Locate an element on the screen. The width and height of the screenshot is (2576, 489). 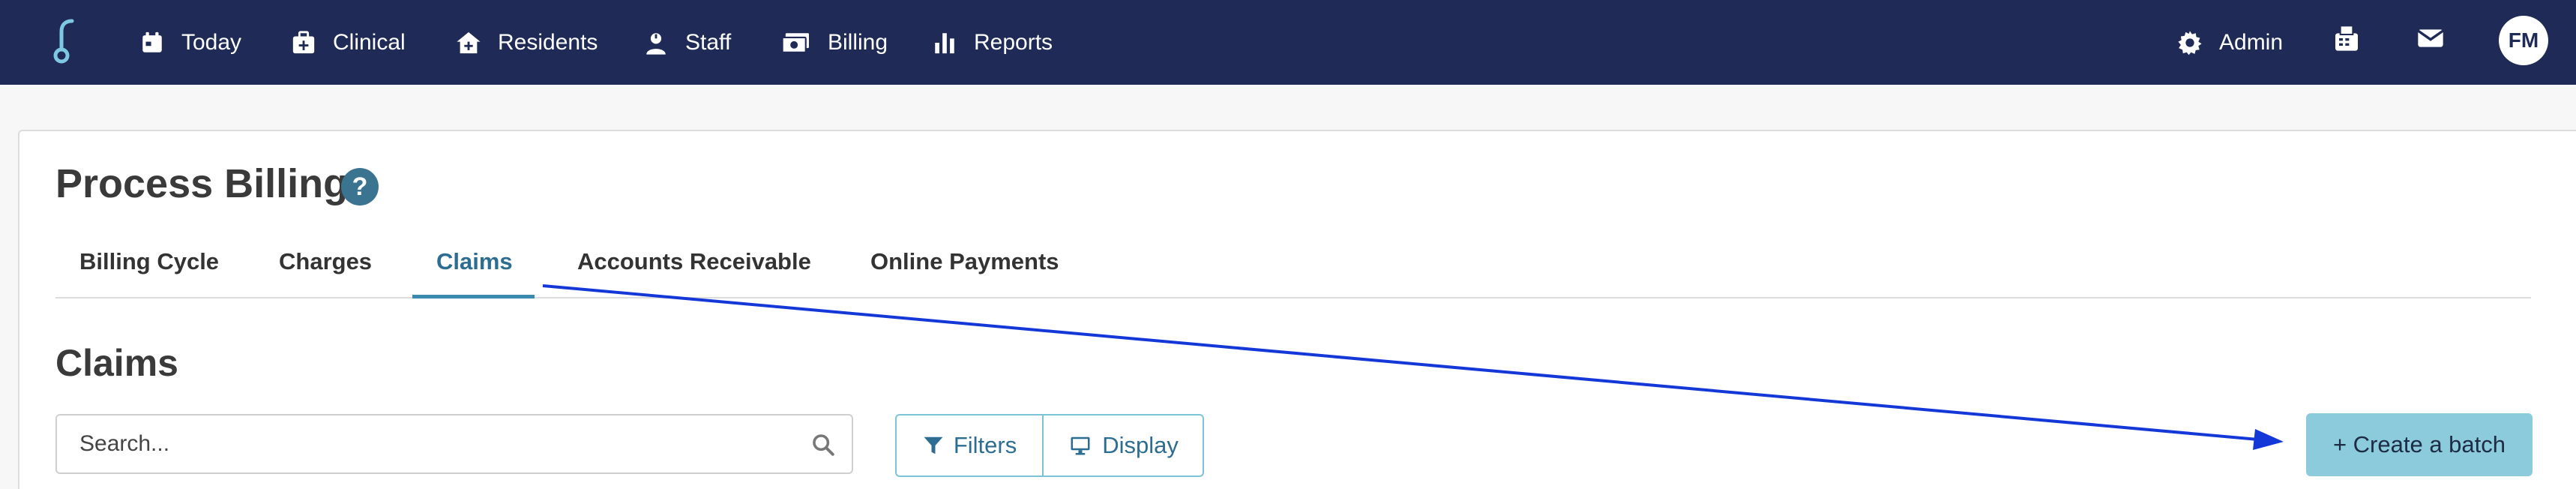
nav-item-staff: Staff is located at coordinates (687, 42).